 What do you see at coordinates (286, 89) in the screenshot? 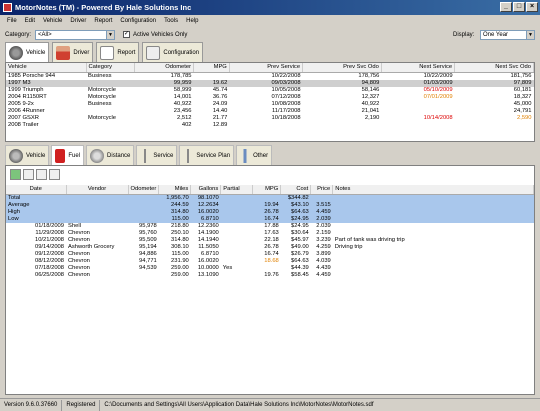
I see `vehicle-cell: 10/05/2008` at bounding box center [286, 89].